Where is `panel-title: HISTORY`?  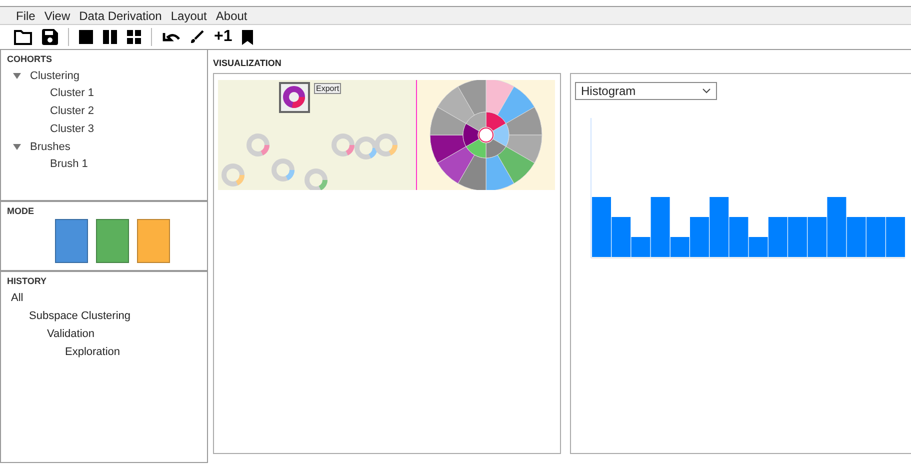
panel-title: HISTORY is located at coordinates (27, 281).